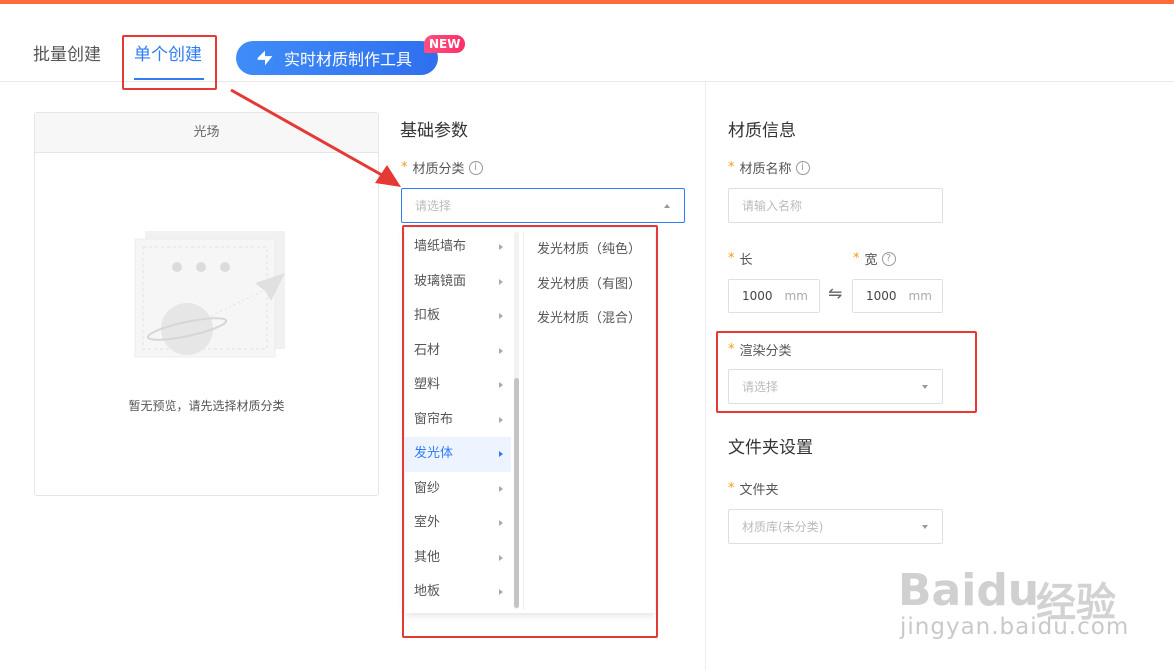  I want to click on material-info-title: 材质信息, so click(762, 131).